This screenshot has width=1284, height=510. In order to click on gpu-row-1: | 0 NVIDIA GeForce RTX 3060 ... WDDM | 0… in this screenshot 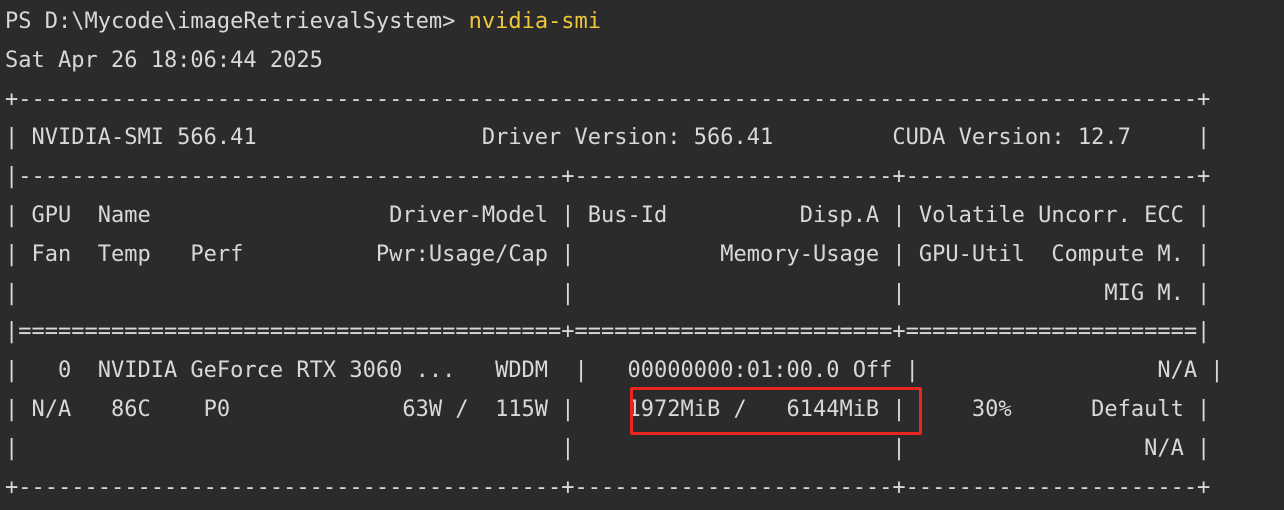, I will do `click(614, 371)`.